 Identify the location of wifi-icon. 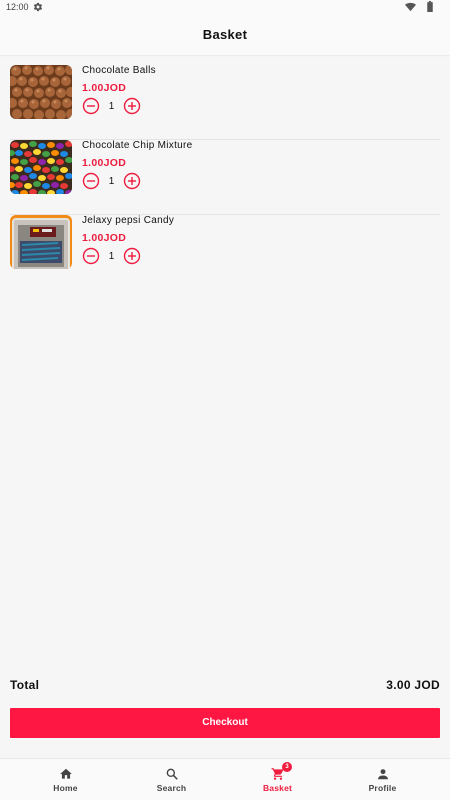
(410, 7).